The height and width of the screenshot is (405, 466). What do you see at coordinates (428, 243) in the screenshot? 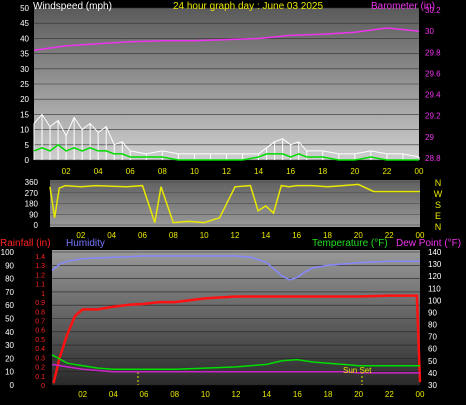
I see `dewpoint-axis-label: Dew Point (°F)` at bounding box center [428, 243].